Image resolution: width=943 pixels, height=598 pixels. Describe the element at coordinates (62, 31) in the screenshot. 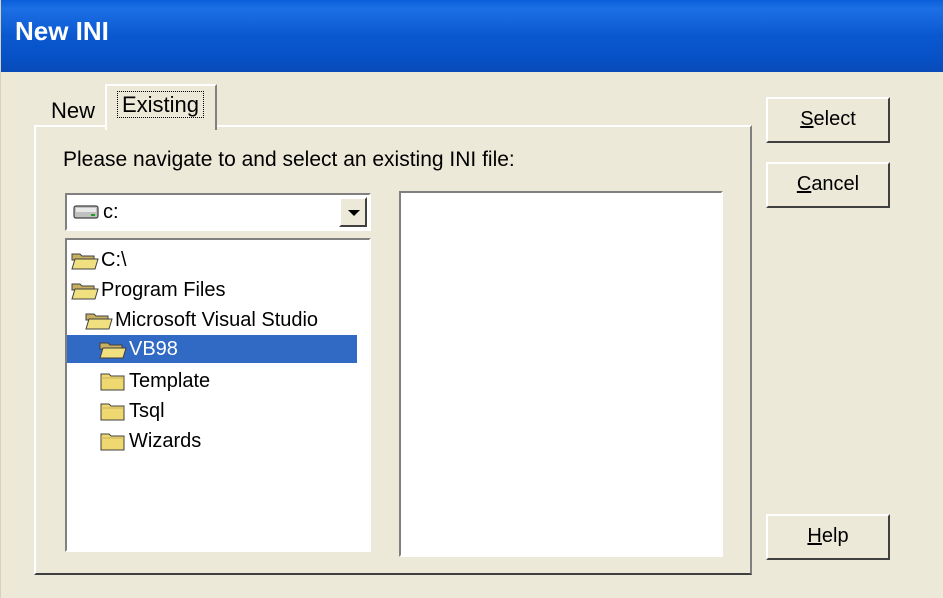

I see `window-title: New INI` at that location.